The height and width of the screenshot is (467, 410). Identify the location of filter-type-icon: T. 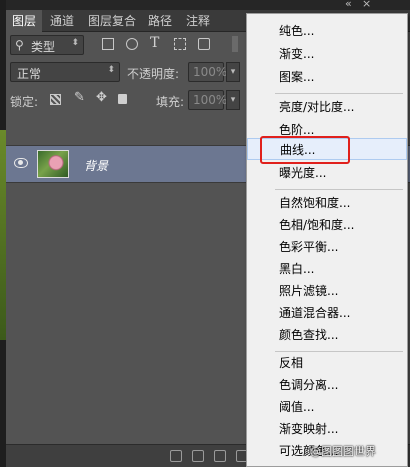
(154, 43).